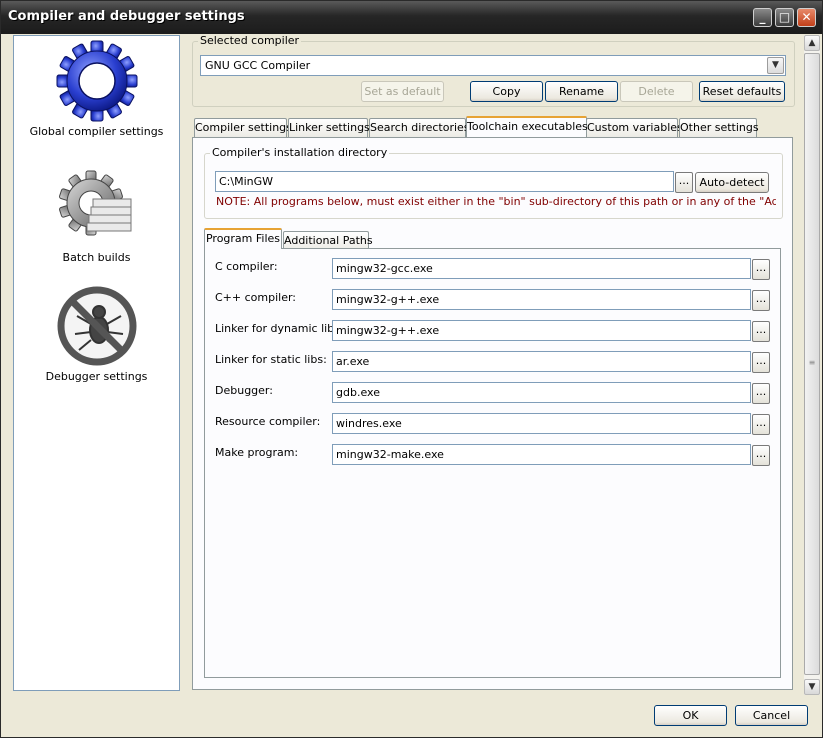 The height and width of the screenshot is (738, 823). Describe the element at coordinates (96, 131) in the screenshot. I see `category-label: Global compiler settings` at that location.